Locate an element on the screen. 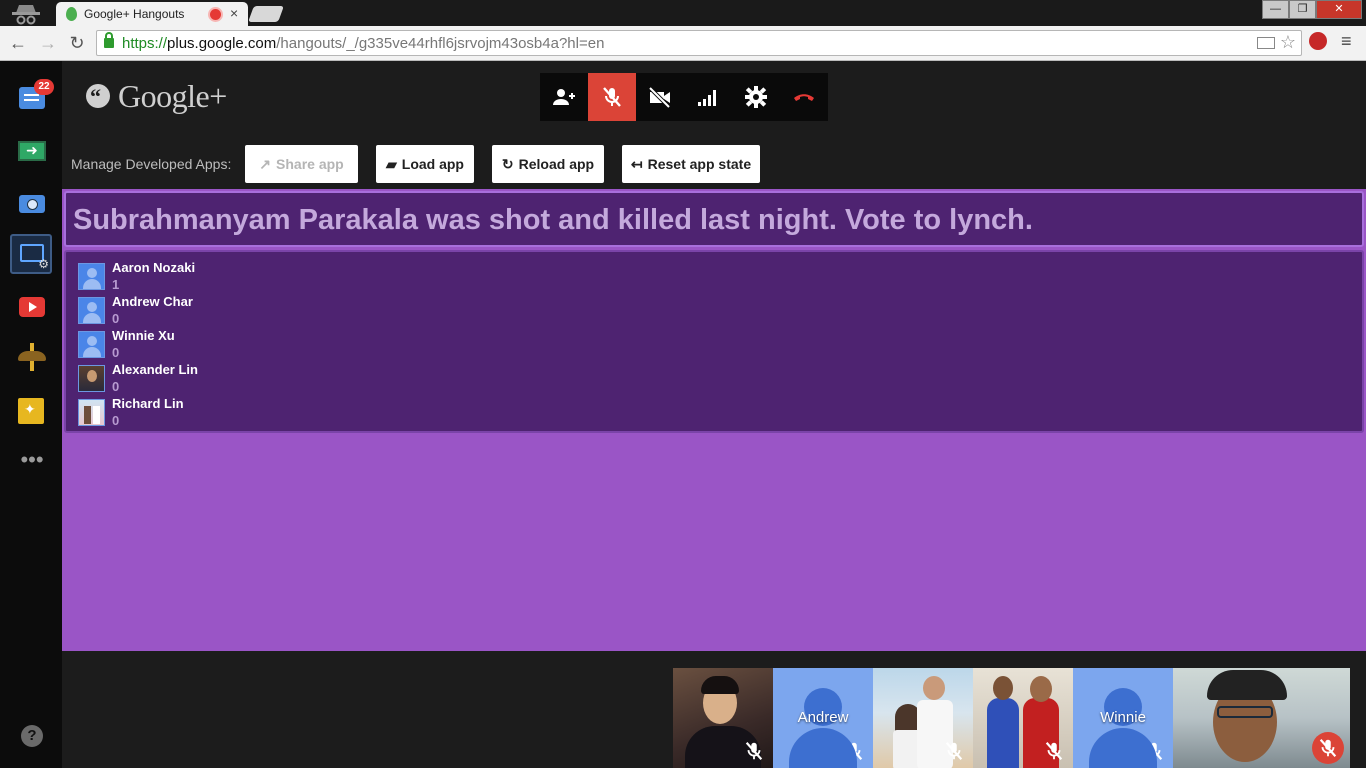 This screenshot has width=1366, height=768. camera-off-icon is located at coordinates (659, 97).